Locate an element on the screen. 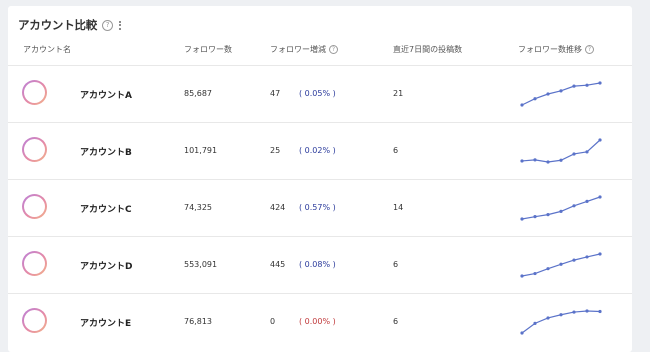 The width and height of the screenshot is (650, 352). account-name: アカウントD is located at coordinates (106, 267).